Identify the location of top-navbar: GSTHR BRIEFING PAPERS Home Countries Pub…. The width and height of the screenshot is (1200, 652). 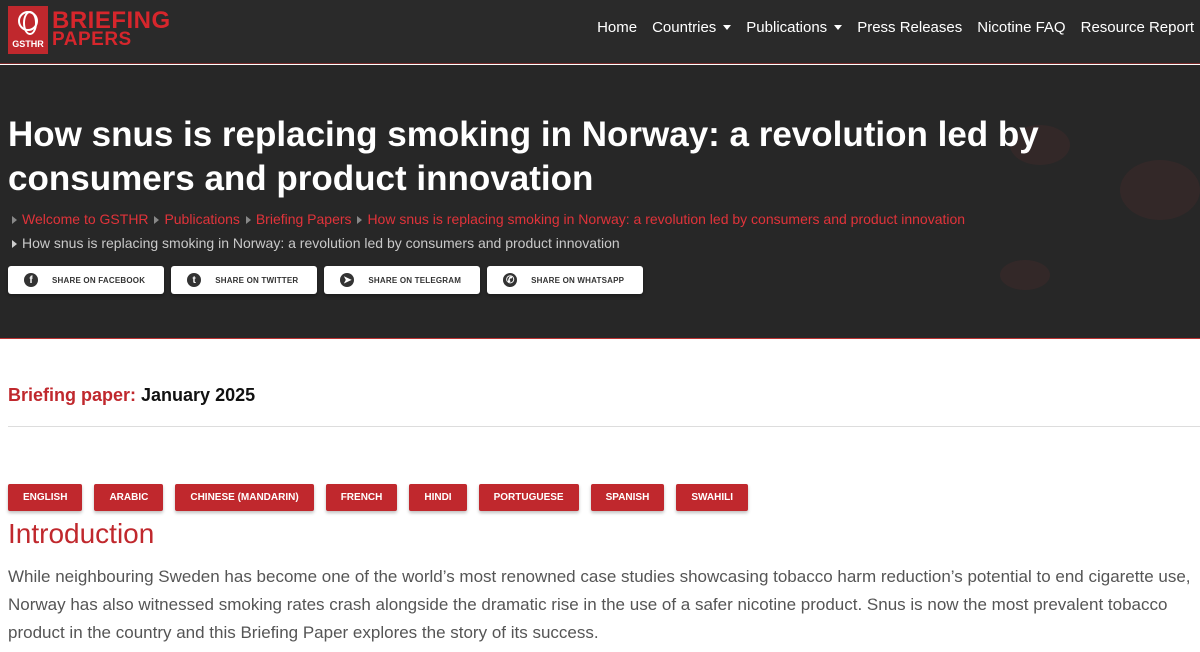
(600, 32).